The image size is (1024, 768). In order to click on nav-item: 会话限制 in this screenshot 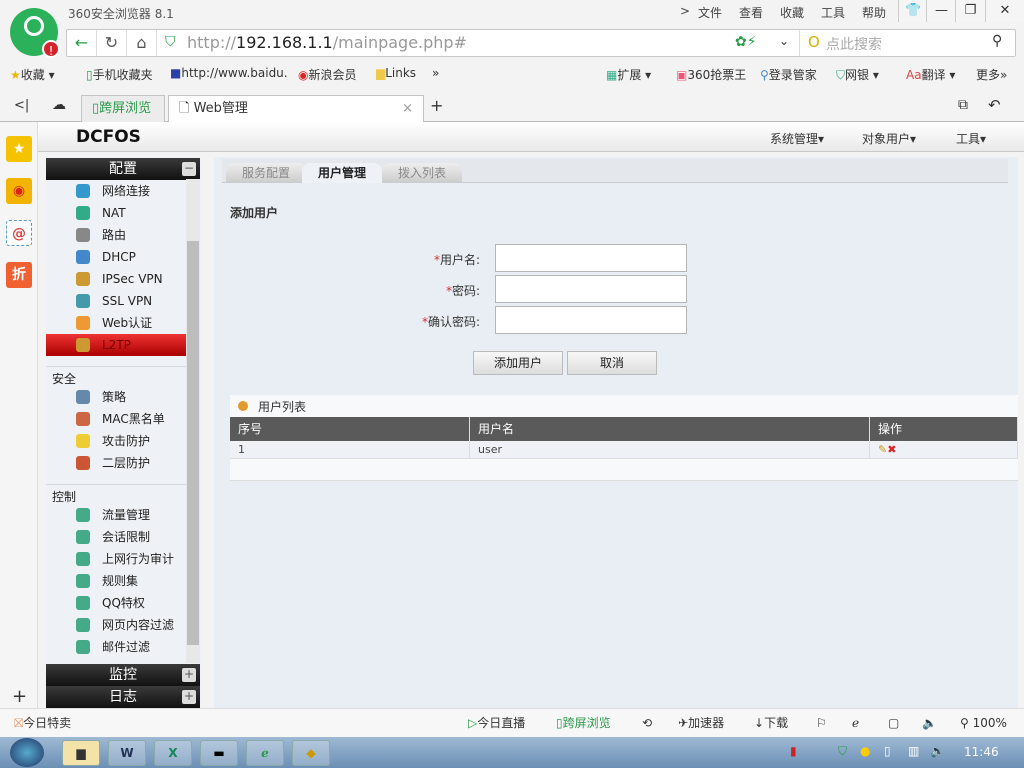, I will do `click(116, 537)`.